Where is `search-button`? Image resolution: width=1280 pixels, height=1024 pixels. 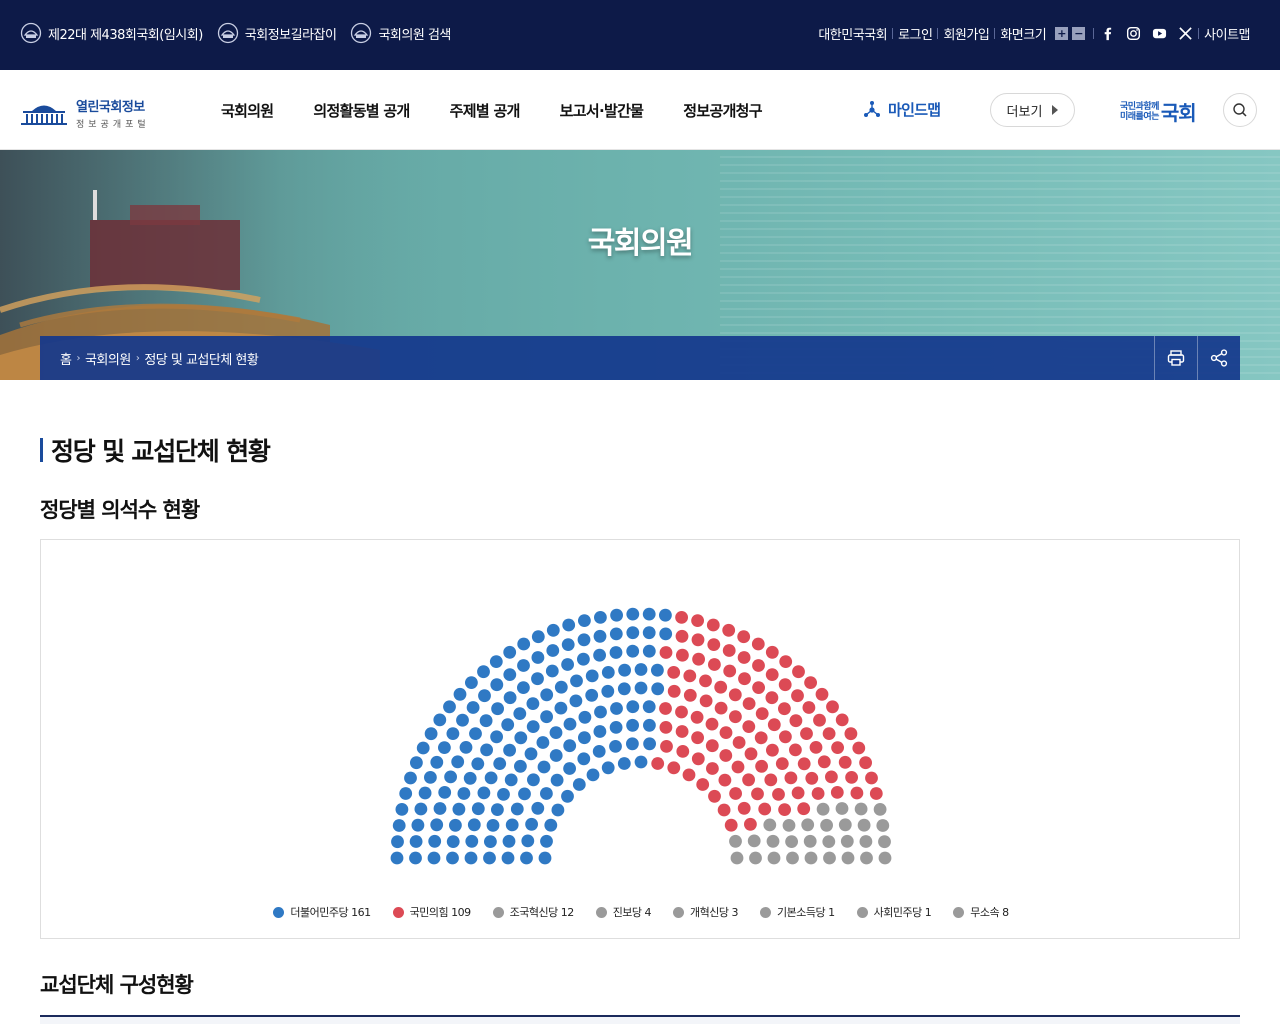 search-button is located at coordinates (1240, 110).